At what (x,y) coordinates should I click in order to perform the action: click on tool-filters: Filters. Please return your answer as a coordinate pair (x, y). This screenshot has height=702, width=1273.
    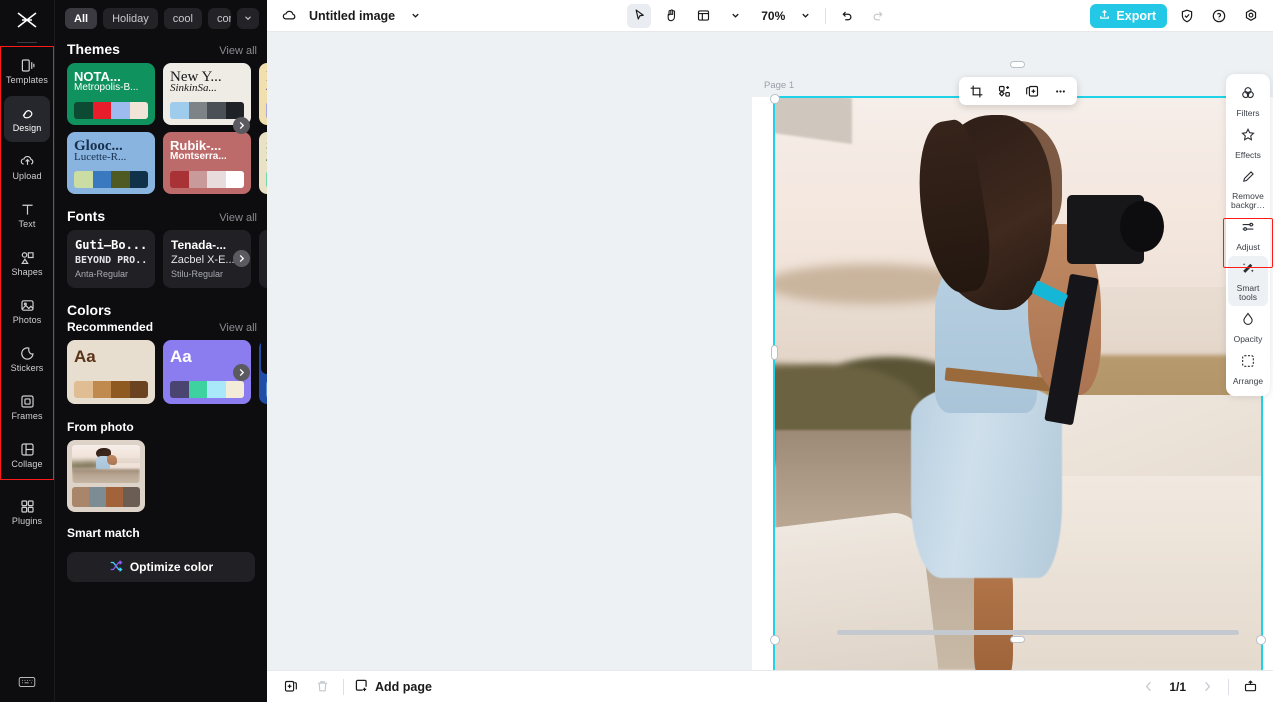
    Looking at the image, I should click on (1248, 101).